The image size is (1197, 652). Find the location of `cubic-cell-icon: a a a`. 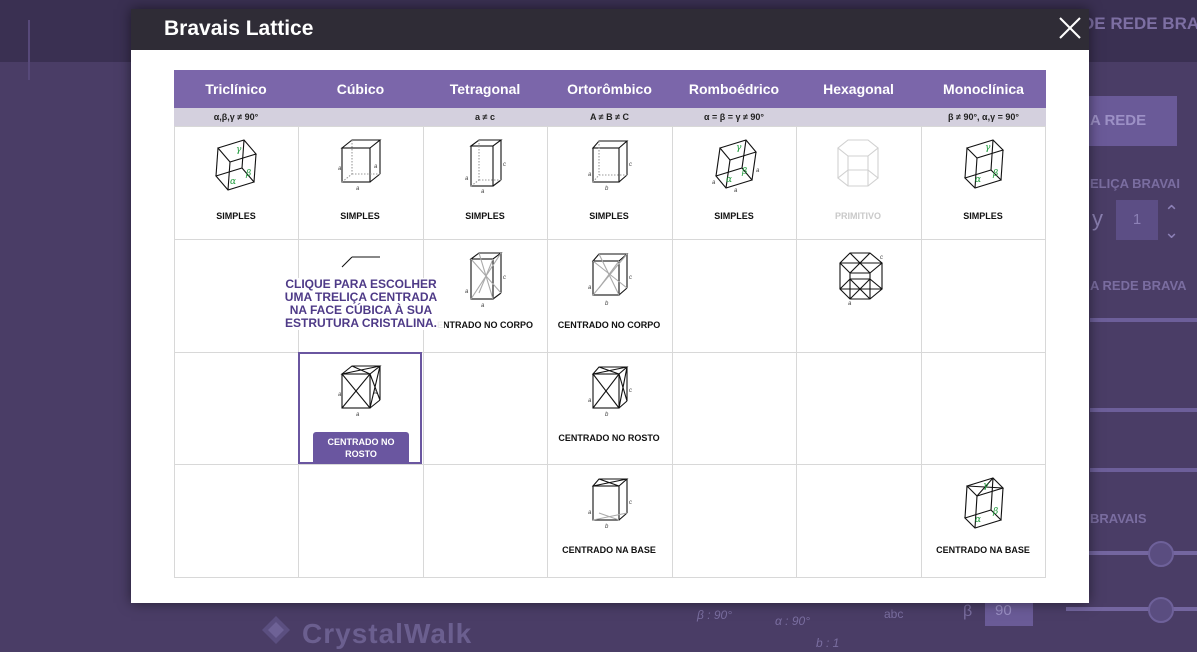

cubic-cell-icon: a a a is located at coordinates (360, 165).